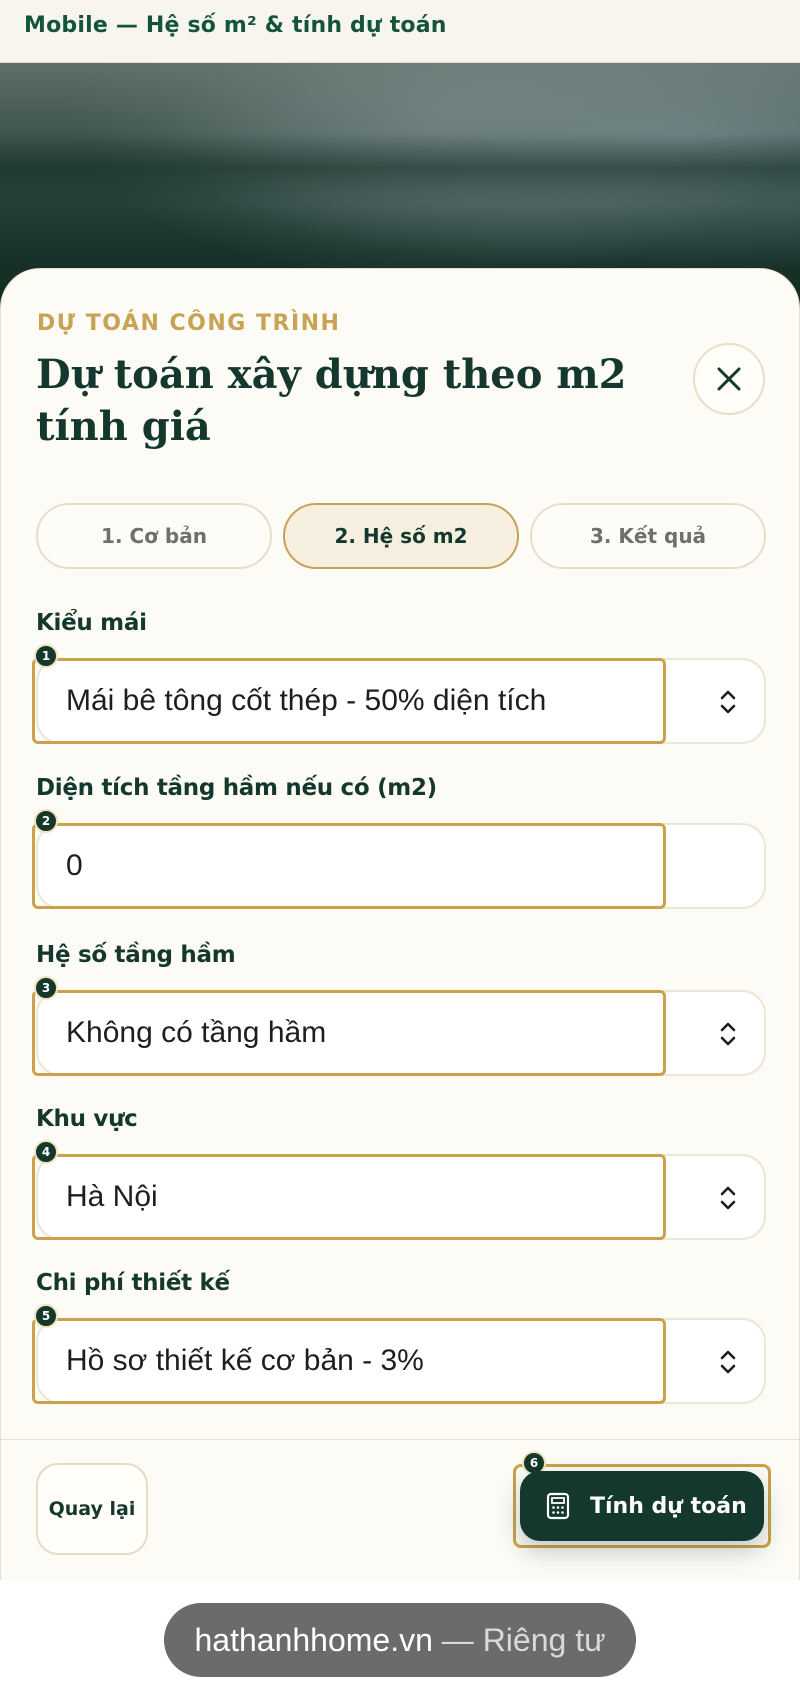 The height and width of the screenshot is (1704, 800). What do you see at coordinates (331, 400) in the screenshot?
I see `sheet-title: Dự toán xây dựng theo m2 tính giá` at bounding box center [331, 400].